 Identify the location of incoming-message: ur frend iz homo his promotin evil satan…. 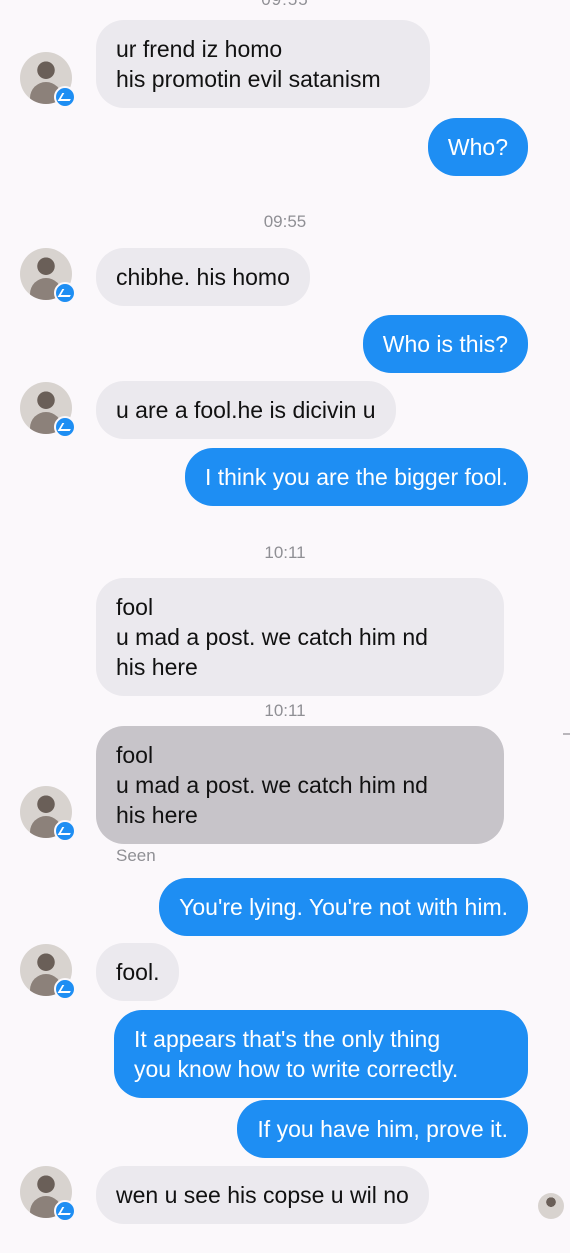
(263, 64).